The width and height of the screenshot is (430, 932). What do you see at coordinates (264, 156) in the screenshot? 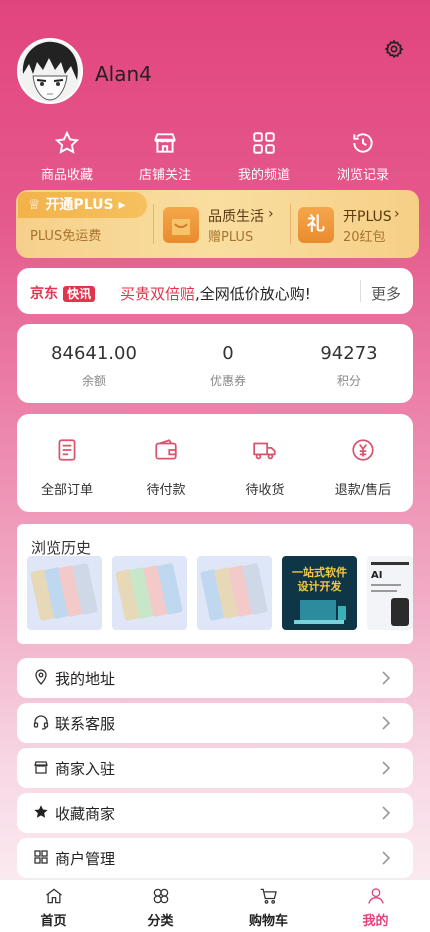
I see `quick-link-channels: 我的频道` at bounding box center [264, 156].